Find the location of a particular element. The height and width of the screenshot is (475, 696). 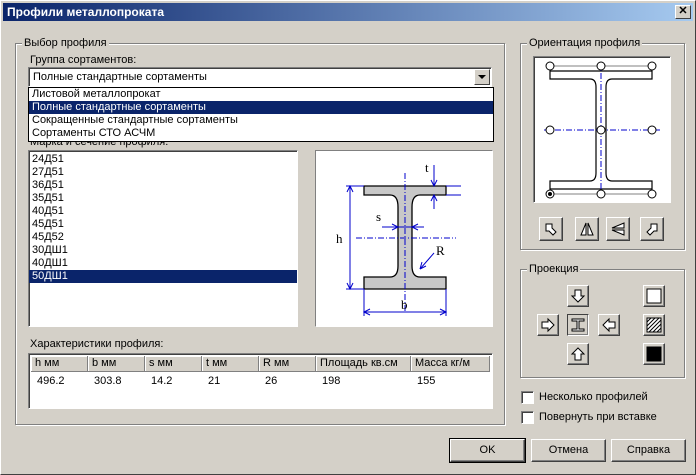

anchor-dot-icon is located at coordinates (550, 194).